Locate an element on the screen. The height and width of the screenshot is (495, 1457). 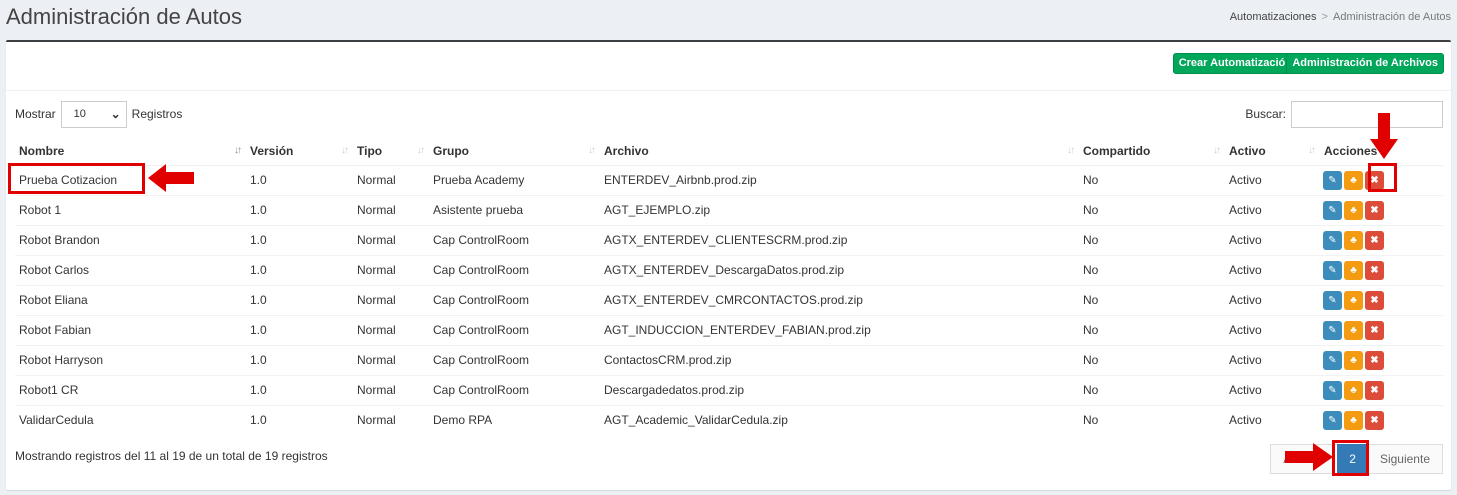
cell-nombre: Robot 1 is located at coordinates (130, 209).